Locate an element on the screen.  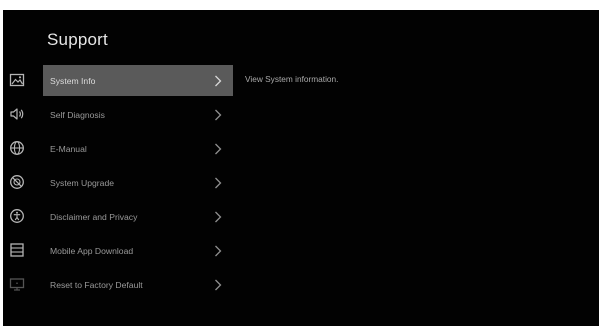
menu-item-label: System Info is located at coordinates (73, 80).